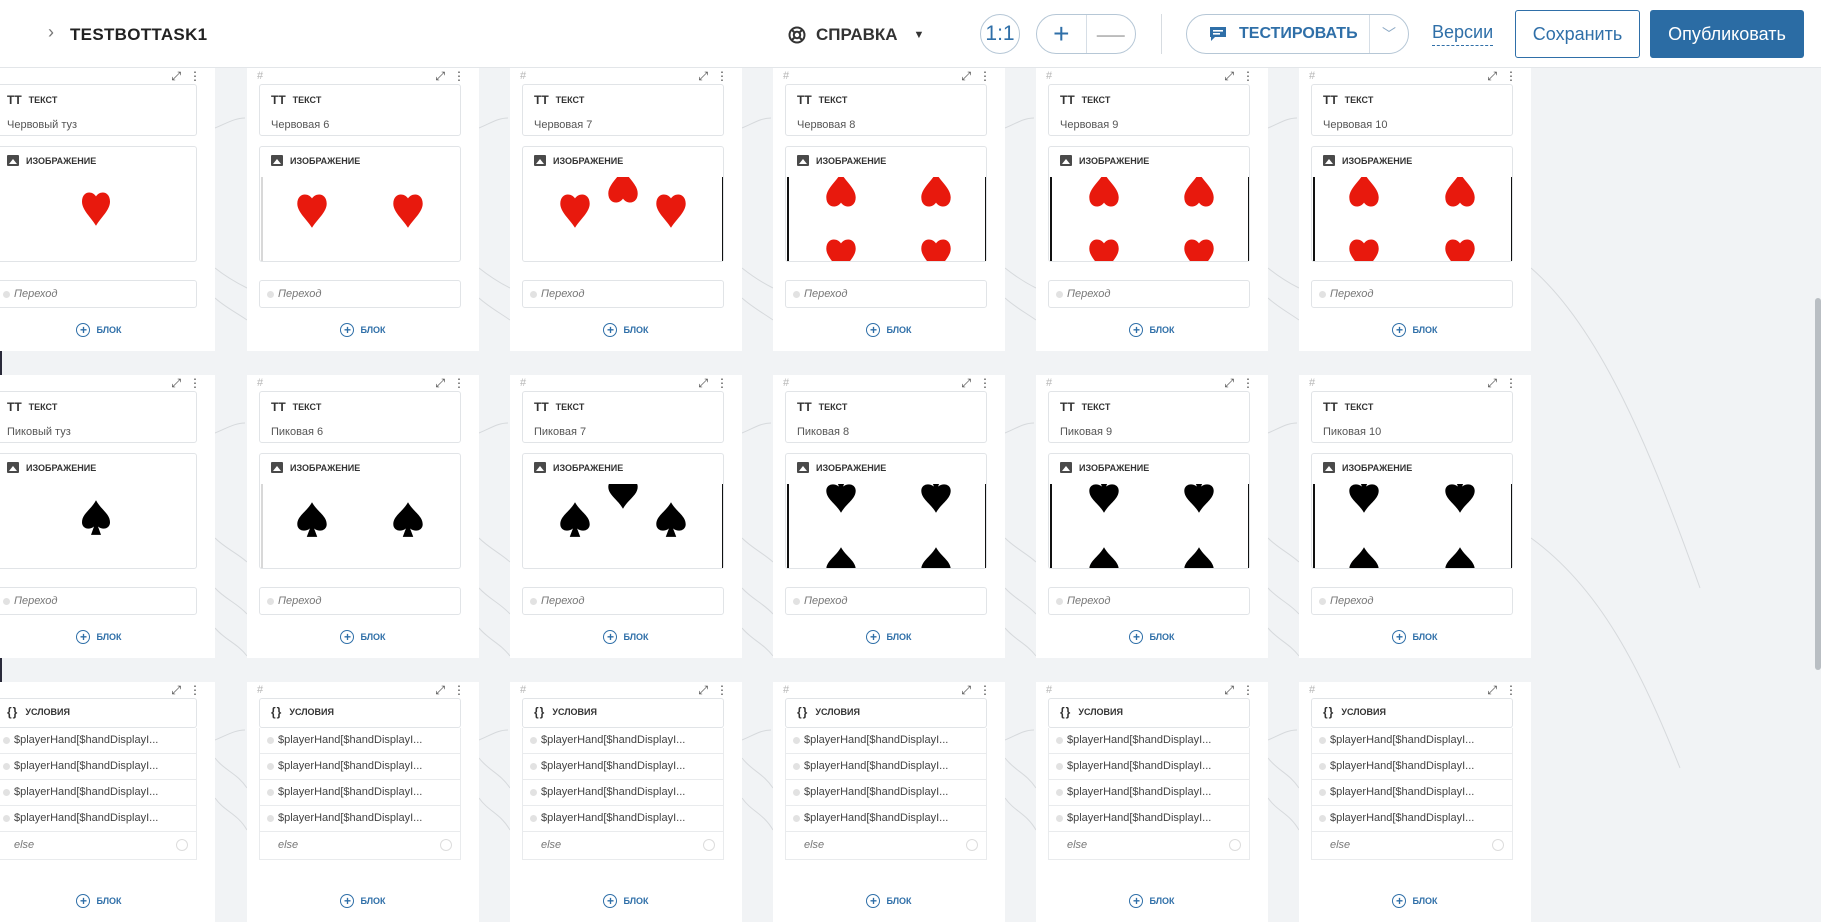 This screenshot has width=1821, height=922. What do you see at coordinates (1149, 417) in the screenshot?
I see `text-block: Tт Текст Пиковая 9` at bounding box center [1149, 417].